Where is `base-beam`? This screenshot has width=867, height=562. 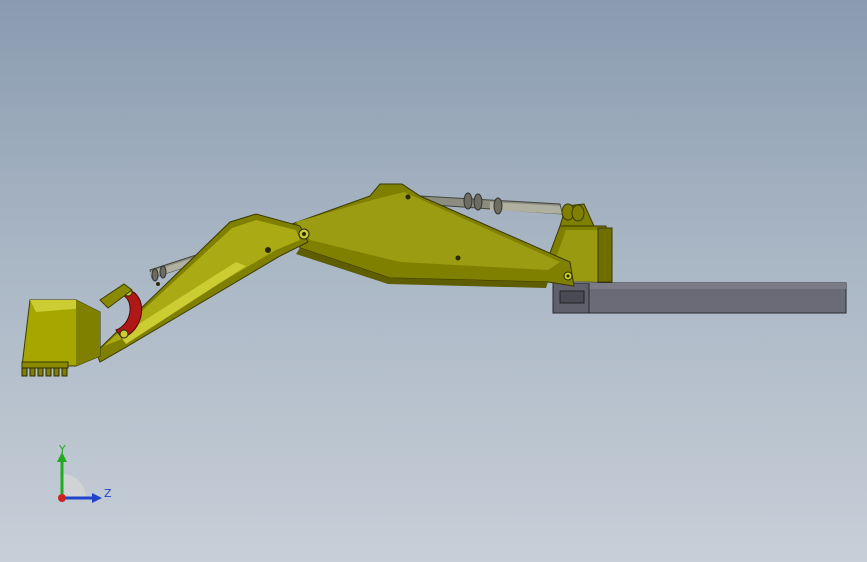 base-beam is located at coordinates (699, 298).